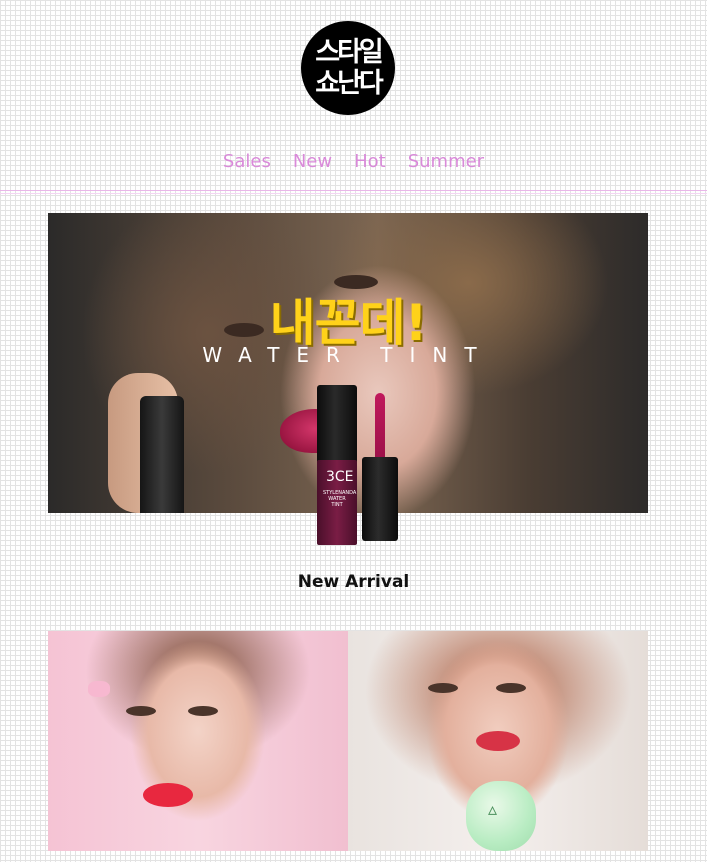 This screenshot has width=707, height=862. What do you see at coordinates (340, 499) in the screenshot?
I see `bottle-label: STYLENANDA WATER TINT` at bounding box center [340, 499].